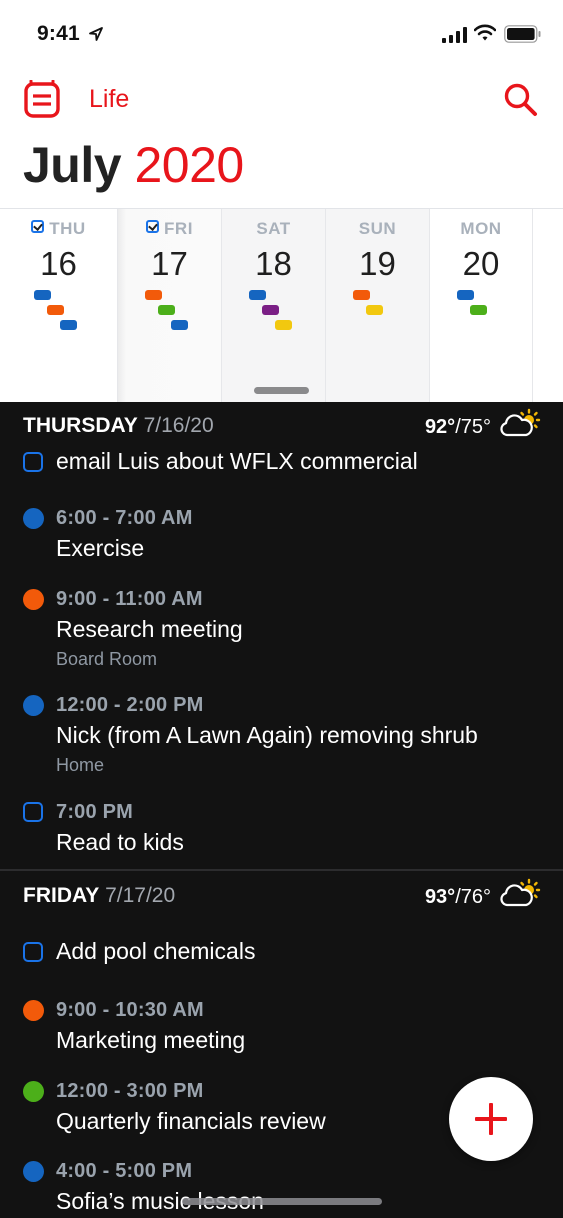 This screenshot has width=563, height=1218. What do you see at coordinates (377, 263) in the screenshot?
I see `day-number: 19` at bounding box center [377, 263].